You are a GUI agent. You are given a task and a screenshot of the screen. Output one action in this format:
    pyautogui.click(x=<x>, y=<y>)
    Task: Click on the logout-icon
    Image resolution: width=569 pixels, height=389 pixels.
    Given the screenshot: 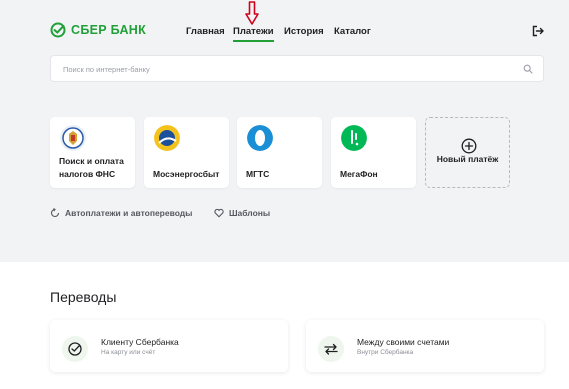 What is the action you would take?
    pyautogui.click(x=538, y=31)
    